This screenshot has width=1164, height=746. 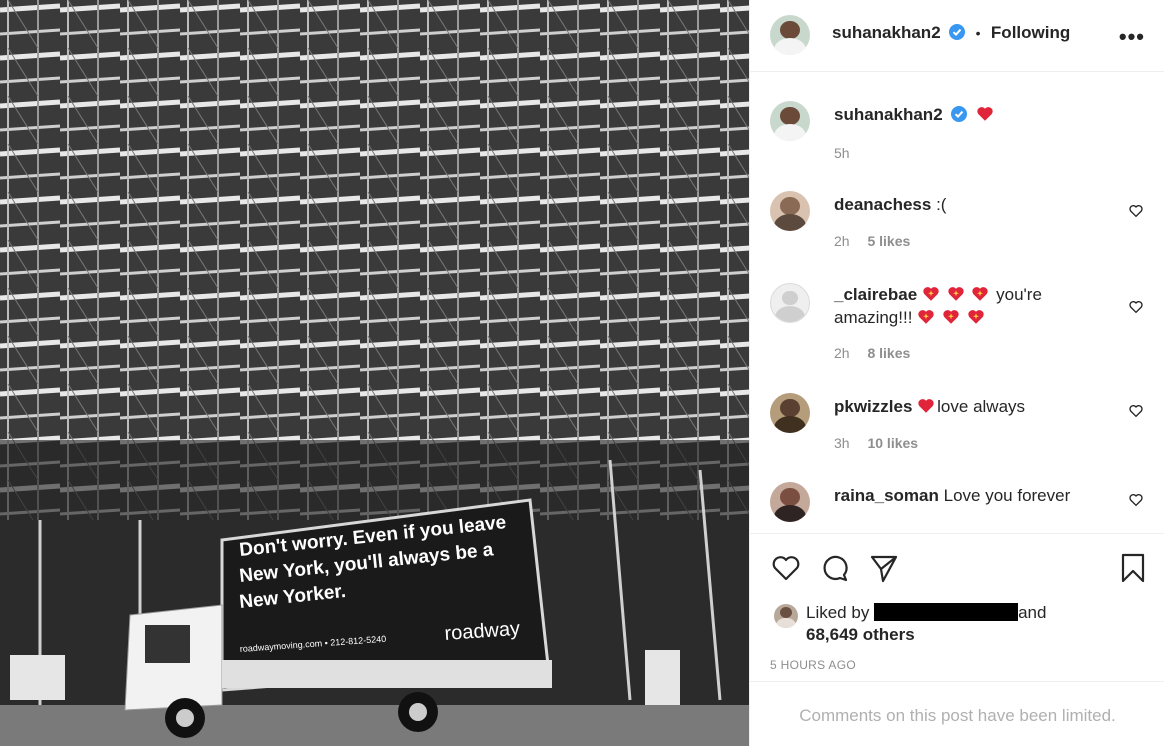 What do you see at coordinates (1007, 495) in the screenshot?
I see `comment-text: Love you forever` at bounding box center [1007, 495].